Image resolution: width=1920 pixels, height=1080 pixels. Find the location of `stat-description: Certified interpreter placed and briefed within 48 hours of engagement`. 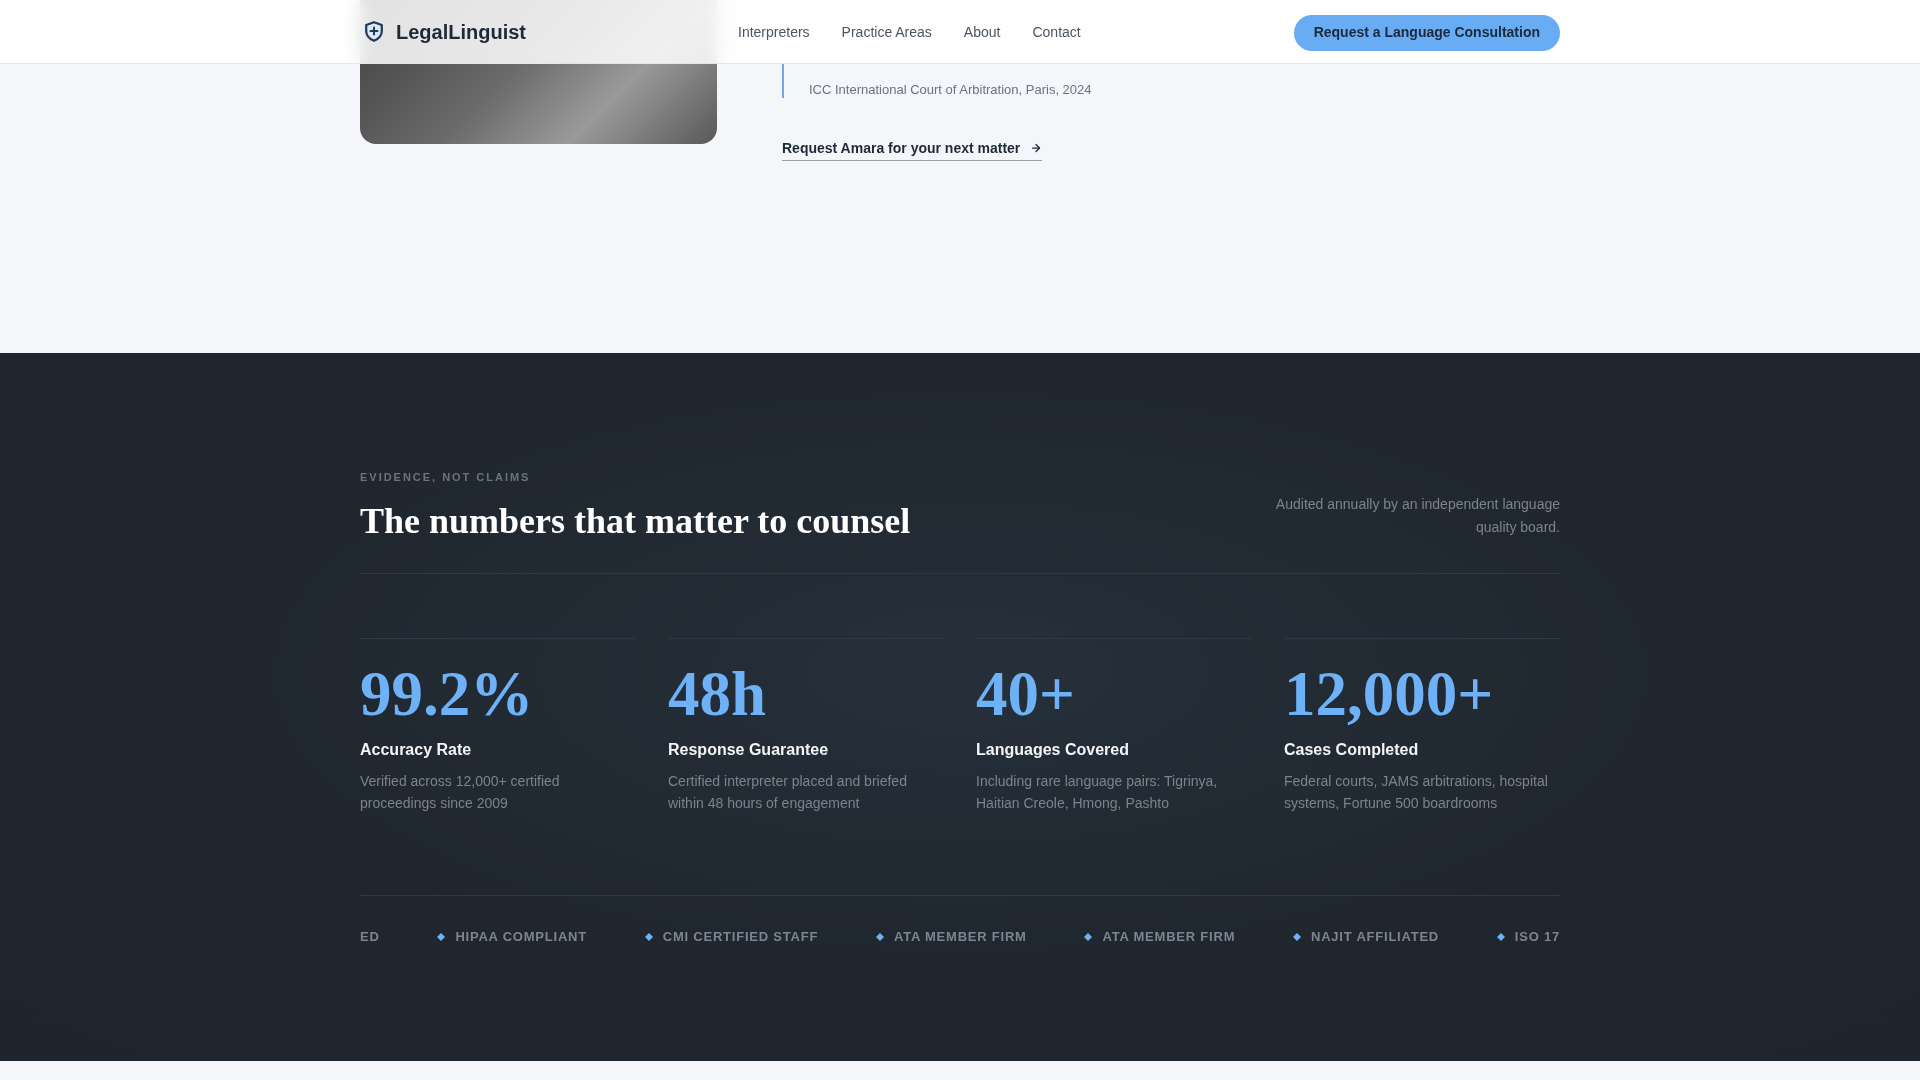

stat-description: Certified interpreter placed and briefed within 48 hours of engagement is located at coordinates (788, 792).